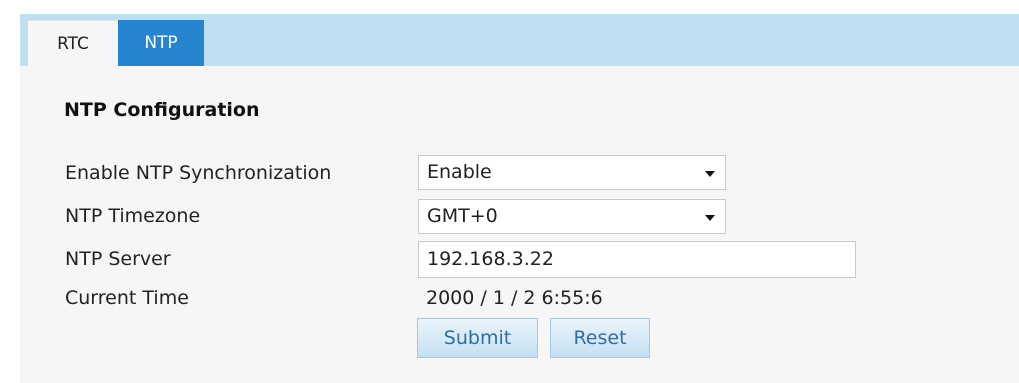 This screenshot has width=1019, height=383. Describe the element at coordinates (462, 216) in the screenshot. I see `timezone-value: GMT+0` at that location.